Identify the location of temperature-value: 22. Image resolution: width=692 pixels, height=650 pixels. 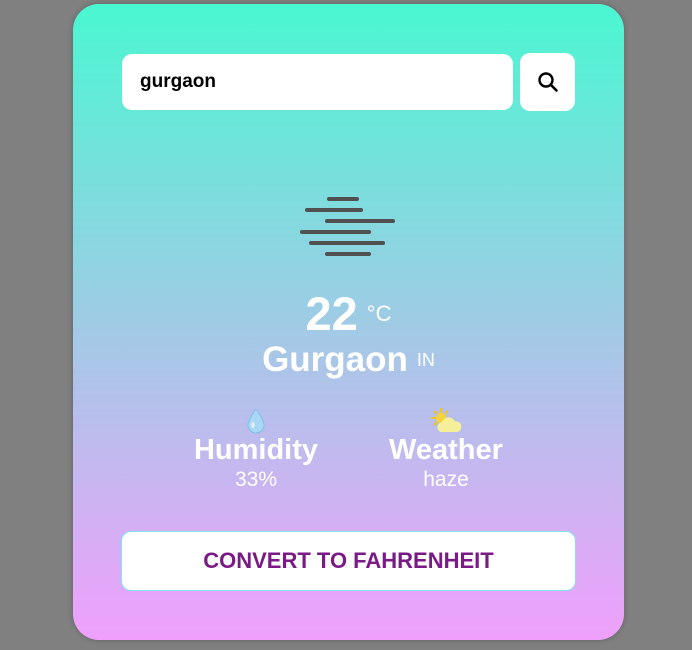
(331, 313).